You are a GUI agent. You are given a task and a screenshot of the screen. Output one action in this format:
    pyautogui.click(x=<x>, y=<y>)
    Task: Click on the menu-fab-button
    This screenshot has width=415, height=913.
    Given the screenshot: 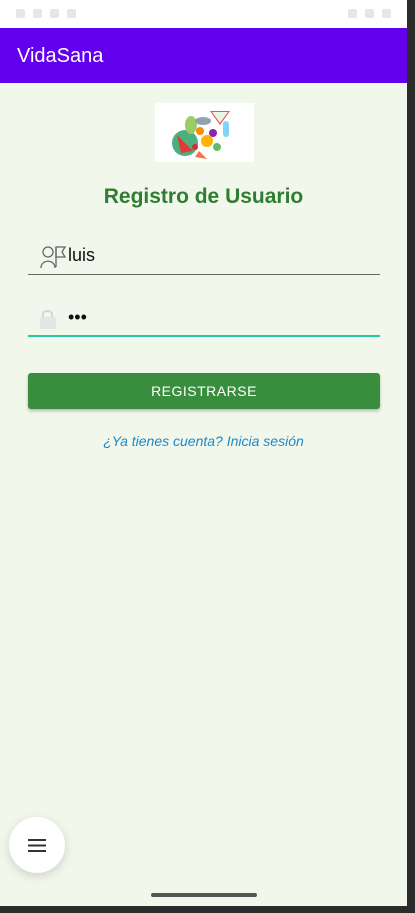 What is the action you would take?
    pyautogui.click(x=37, y=845)
    